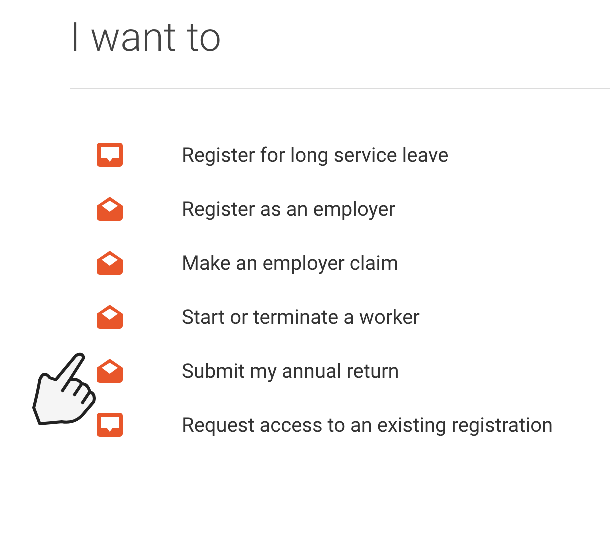  Describe the element at coordinates (315, 155) in the screenshot. I see `action-link: Register for long service leave` at that location.